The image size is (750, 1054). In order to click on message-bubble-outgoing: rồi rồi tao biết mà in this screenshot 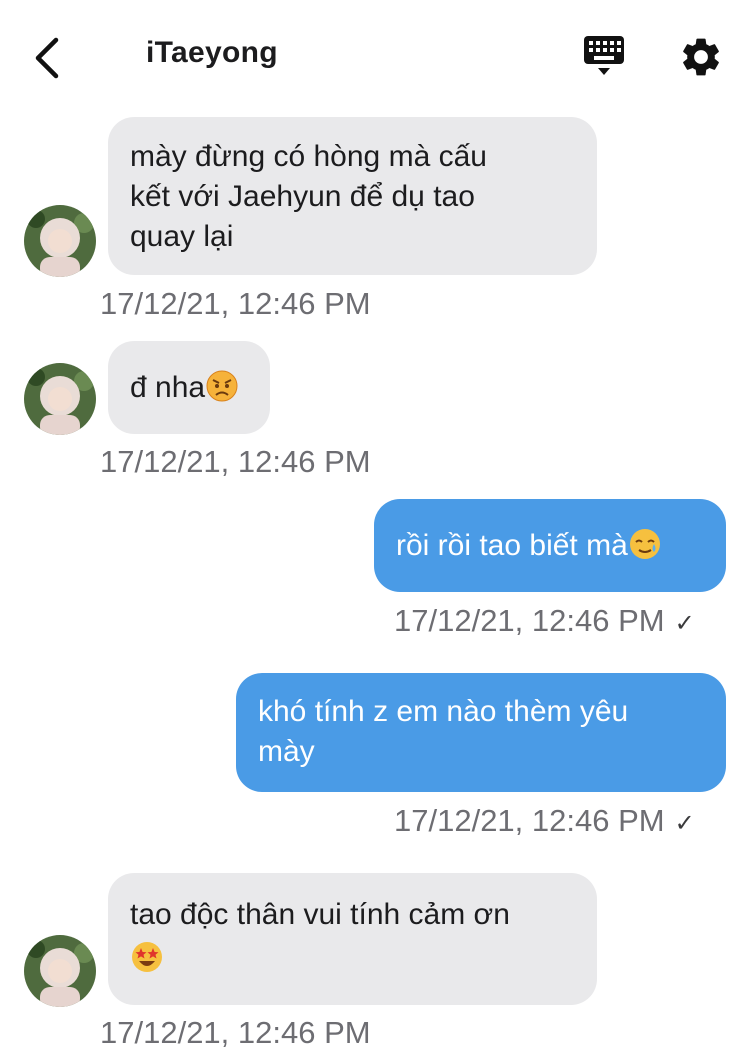, I will do `click(550, 545)`.